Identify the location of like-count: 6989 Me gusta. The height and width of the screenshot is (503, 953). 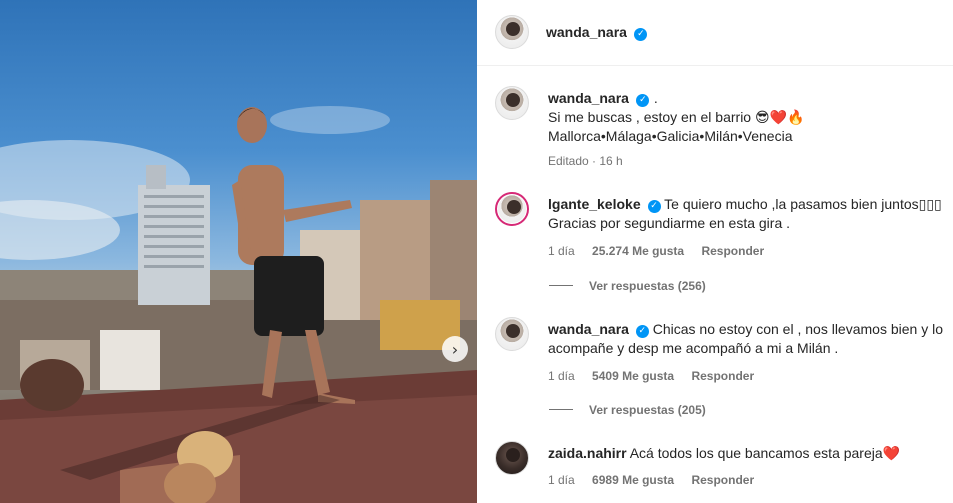
(633, 480).